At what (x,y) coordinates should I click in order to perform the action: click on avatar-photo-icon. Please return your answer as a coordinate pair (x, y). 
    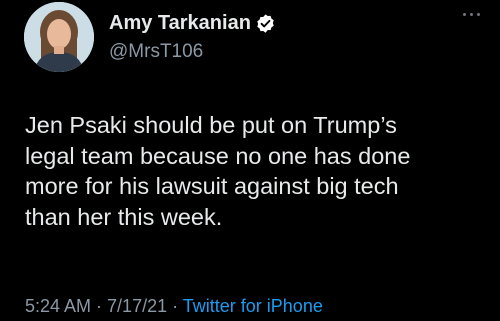
    Looking at the image, I should click on (59, 37).